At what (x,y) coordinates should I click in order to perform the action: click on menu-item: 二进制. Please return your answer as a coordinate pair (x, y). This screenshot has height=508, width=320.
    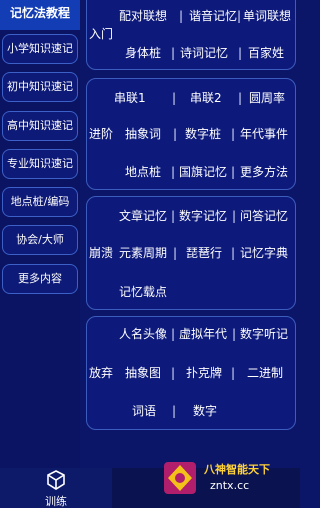
    Looking at the image, I should click on (265, 373).